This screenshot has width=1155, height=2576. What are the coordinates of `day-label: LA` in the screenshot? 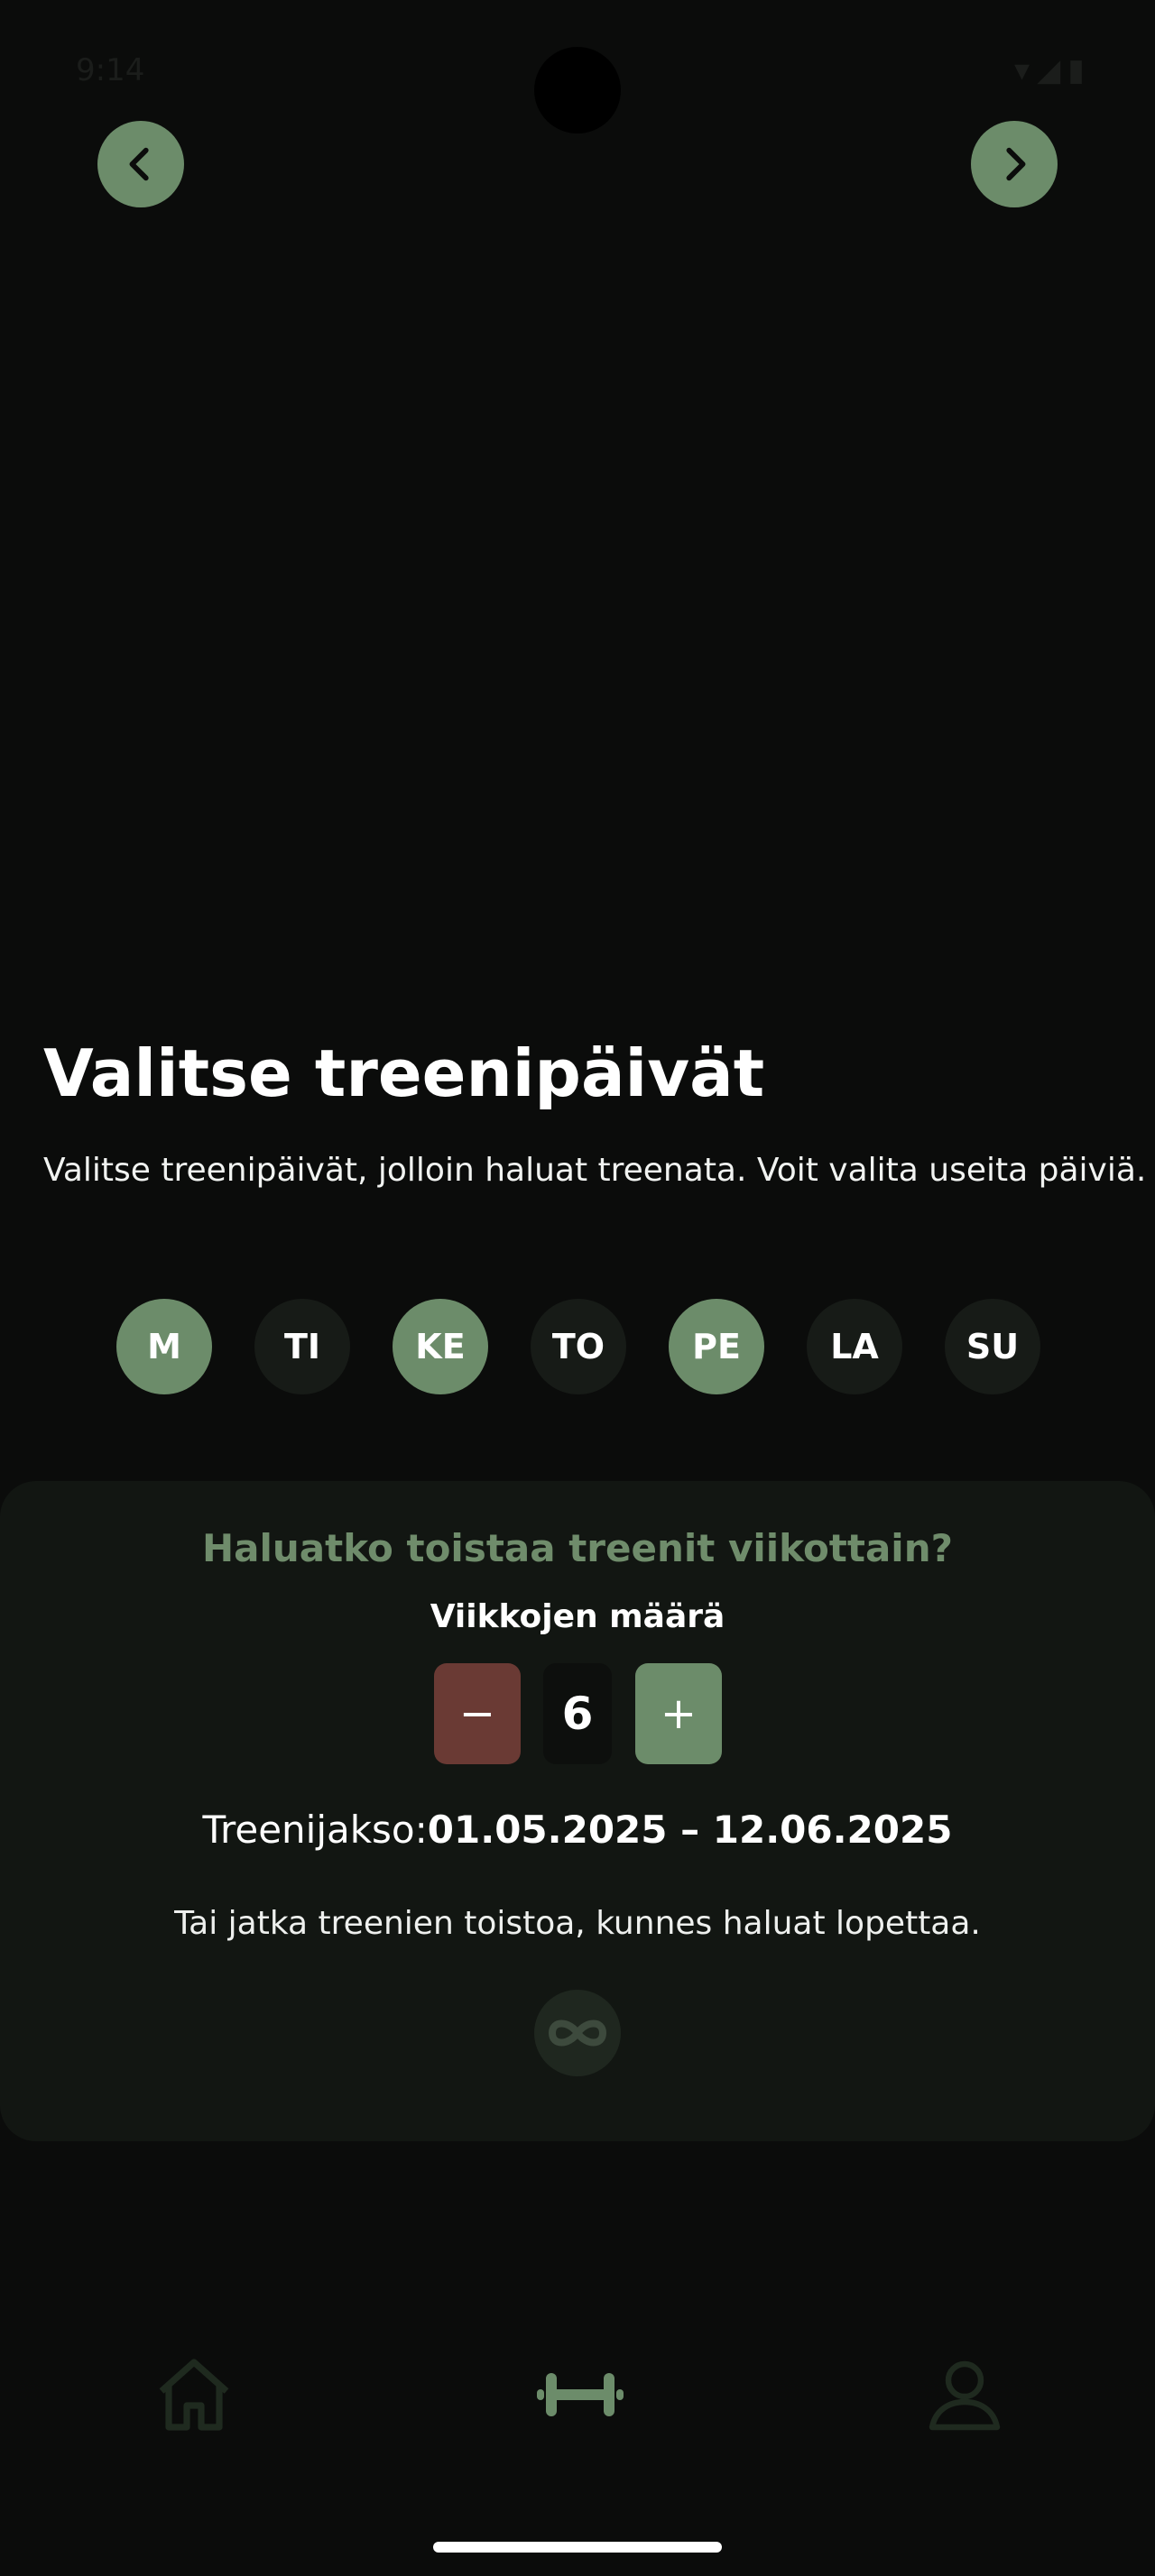 It's located at (854, 1346).